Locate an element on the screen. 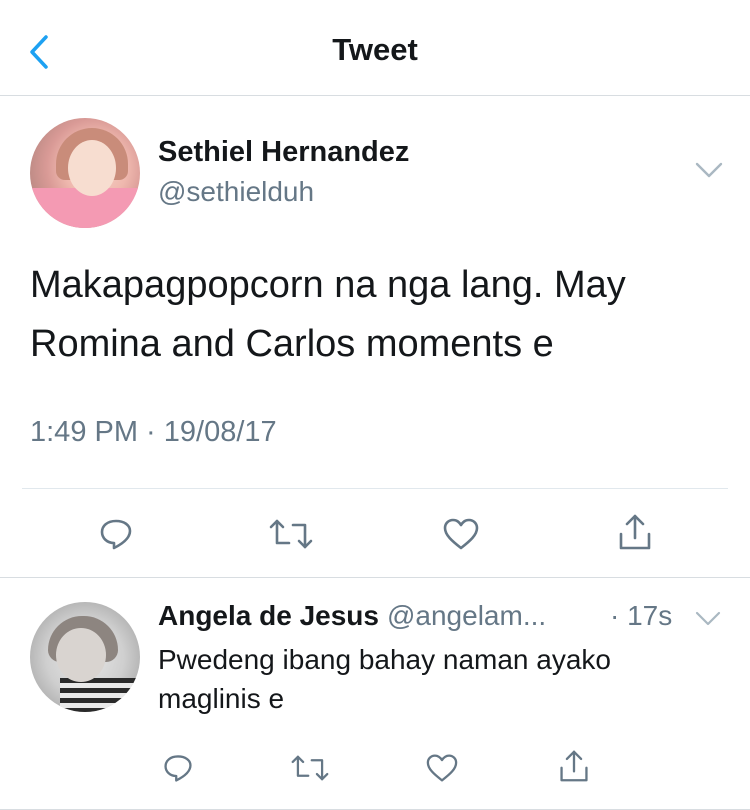 The height and width of the screenshot is (810, 750). tweet-timestamp: 1:49 PM · 19/08/17 is located at coordinates (153, 432).